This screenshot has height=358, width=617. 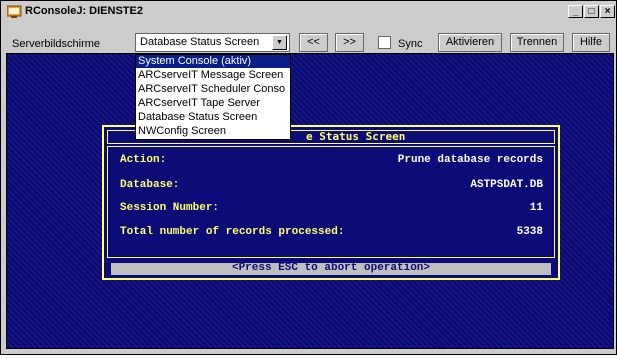 What do you see at coordinates (143, 160) in the screenshot?
I see `action-label: Action:` at bounding box center [143, 160].